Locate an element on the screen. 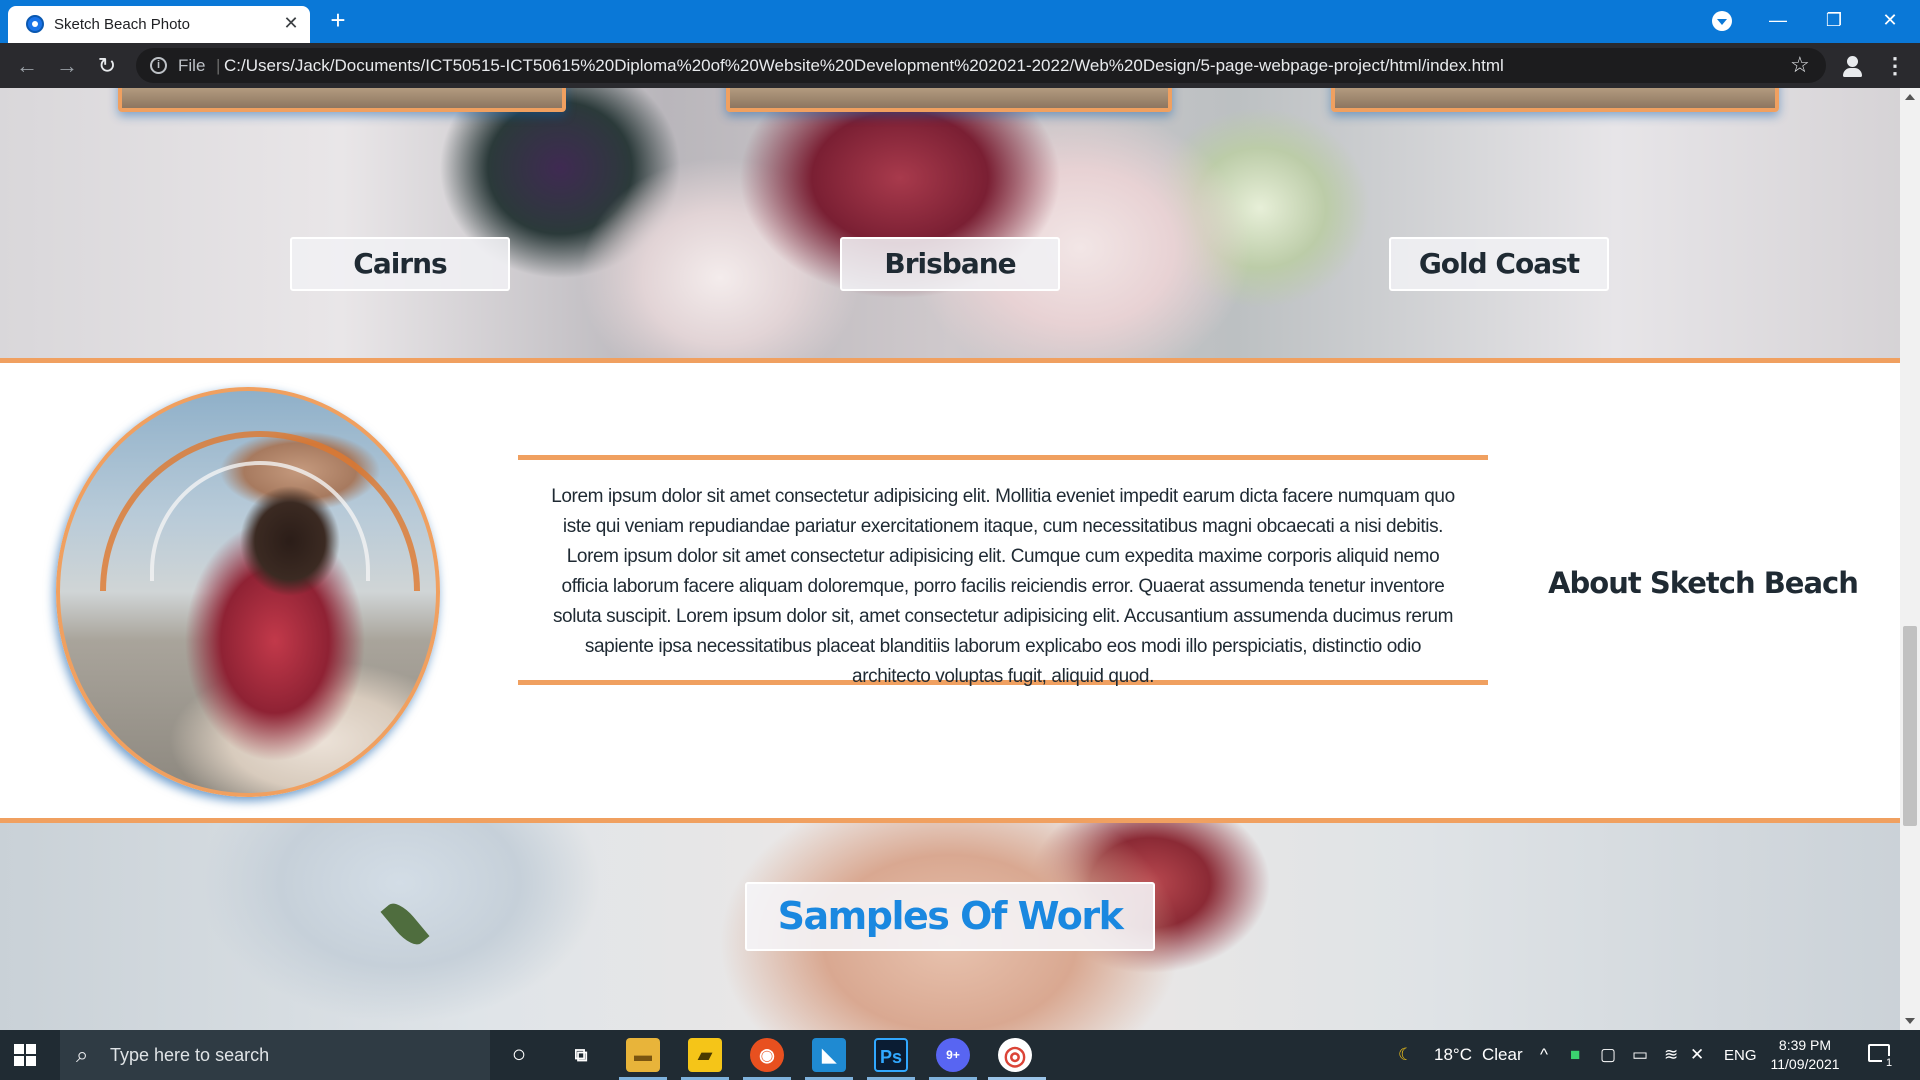  taskbar-clock: 8:39 PM 11/09/2021 is located at coordinates (1805, 1055).